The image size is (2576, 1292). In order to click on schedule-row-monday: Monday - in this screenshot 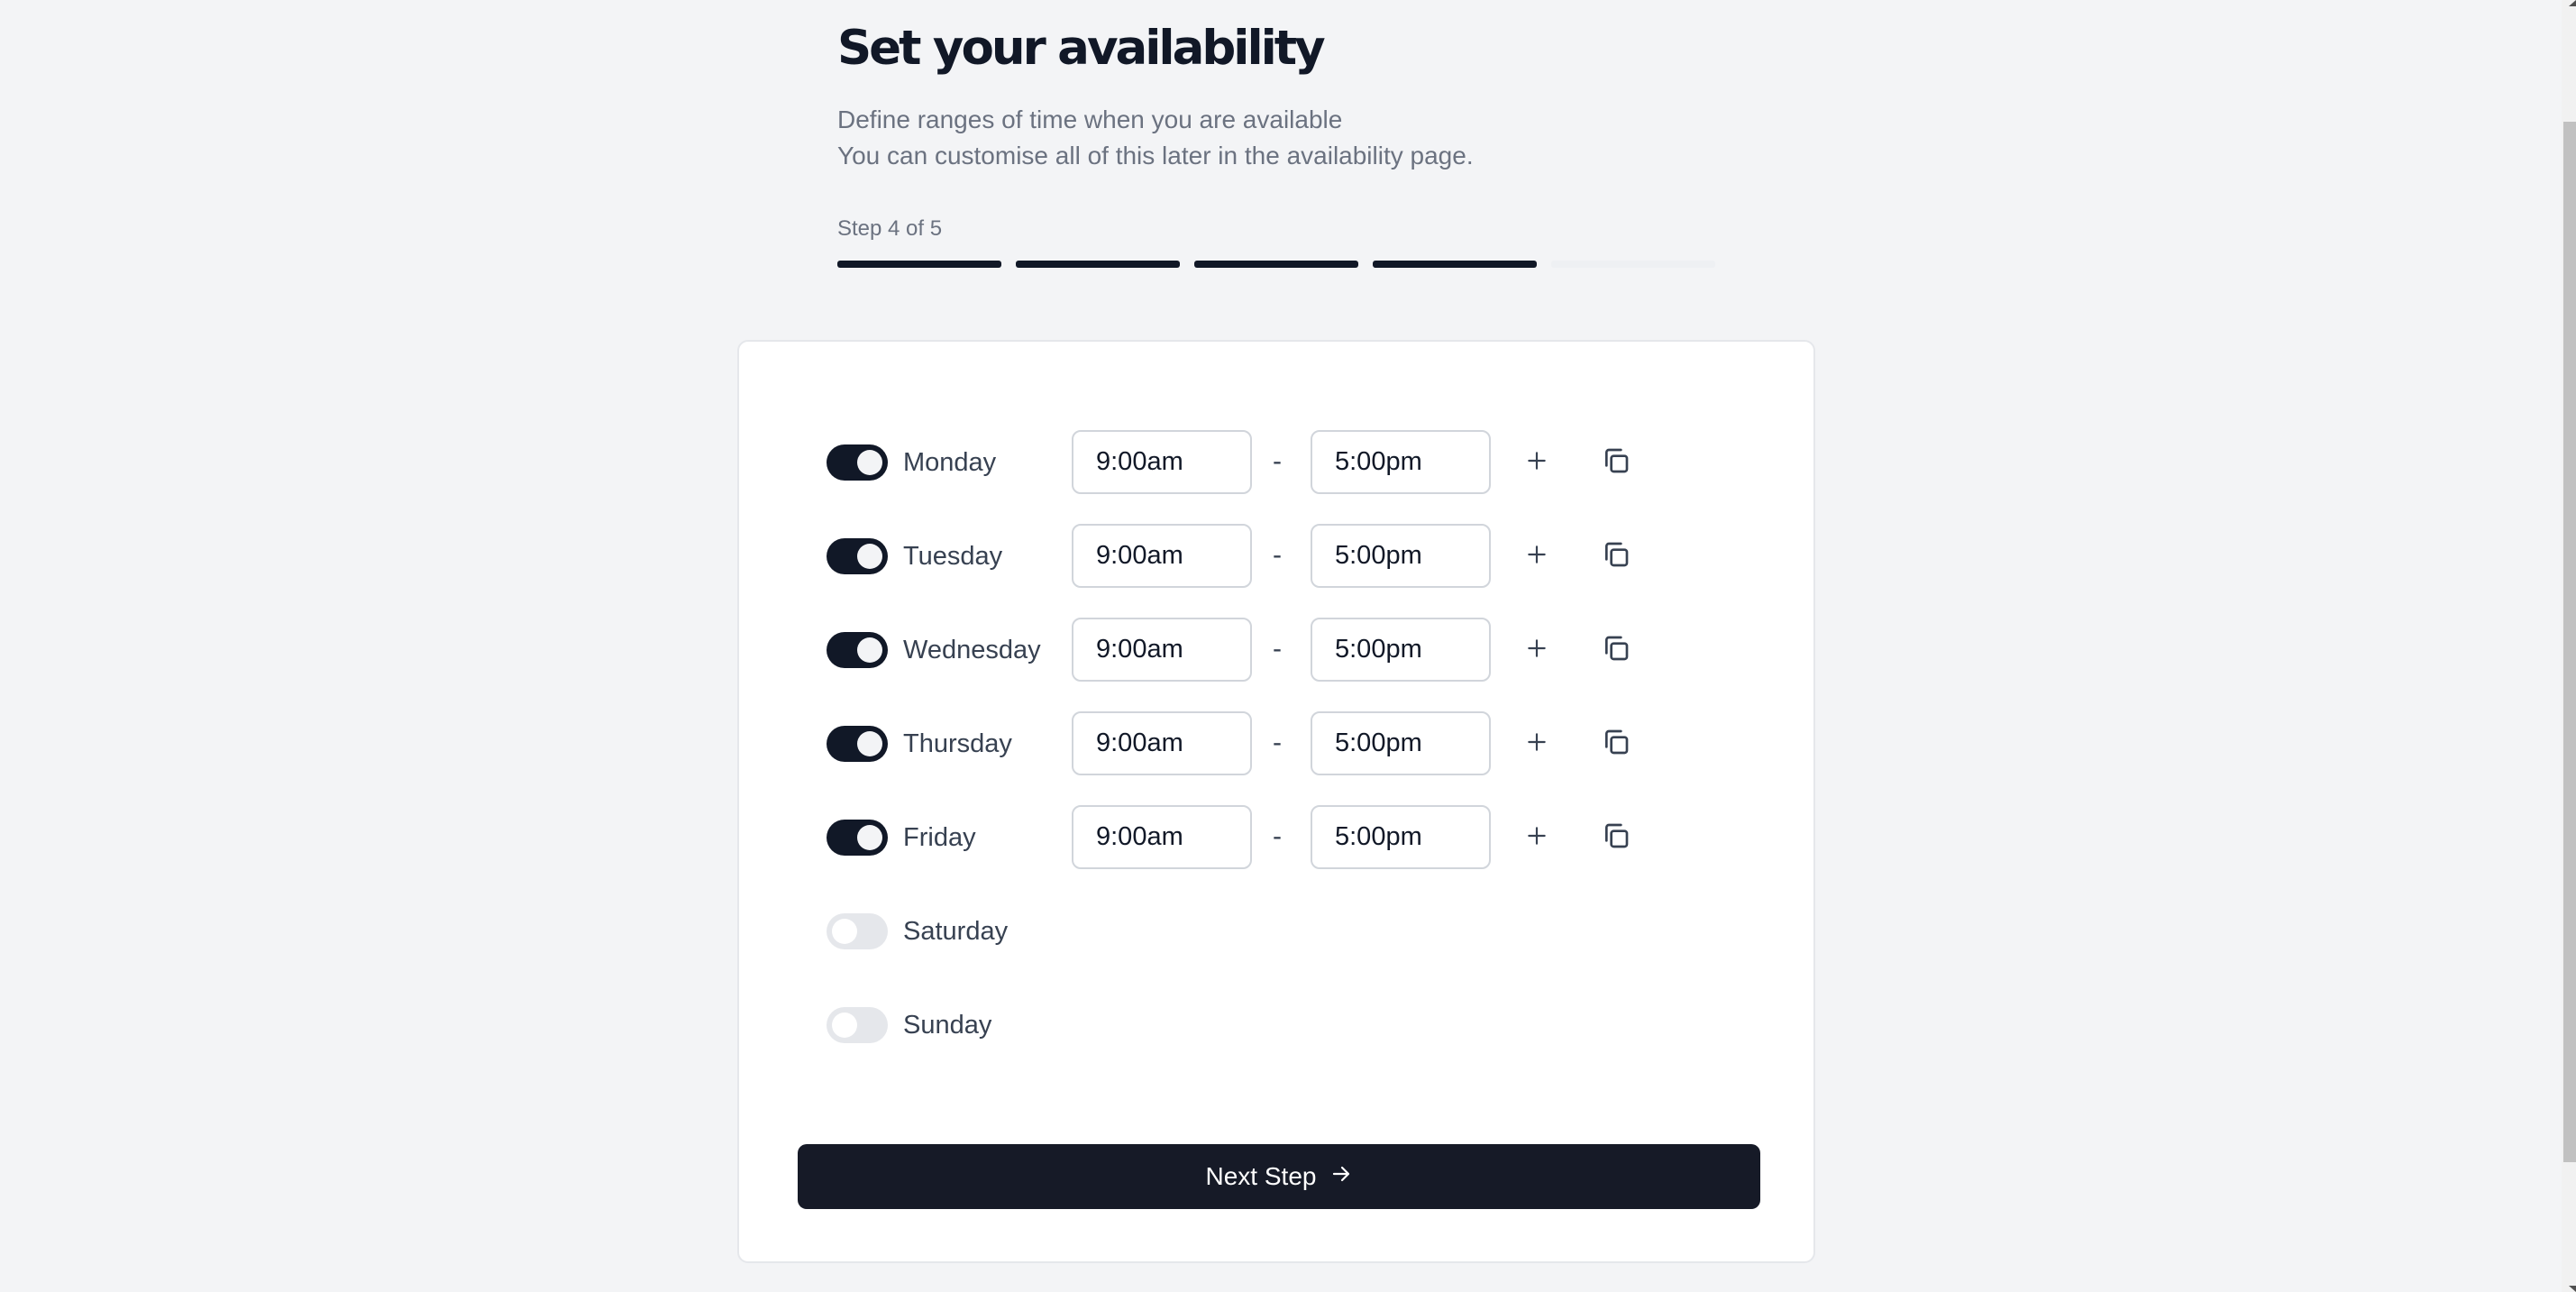, I will do `click(1276, 462)`.